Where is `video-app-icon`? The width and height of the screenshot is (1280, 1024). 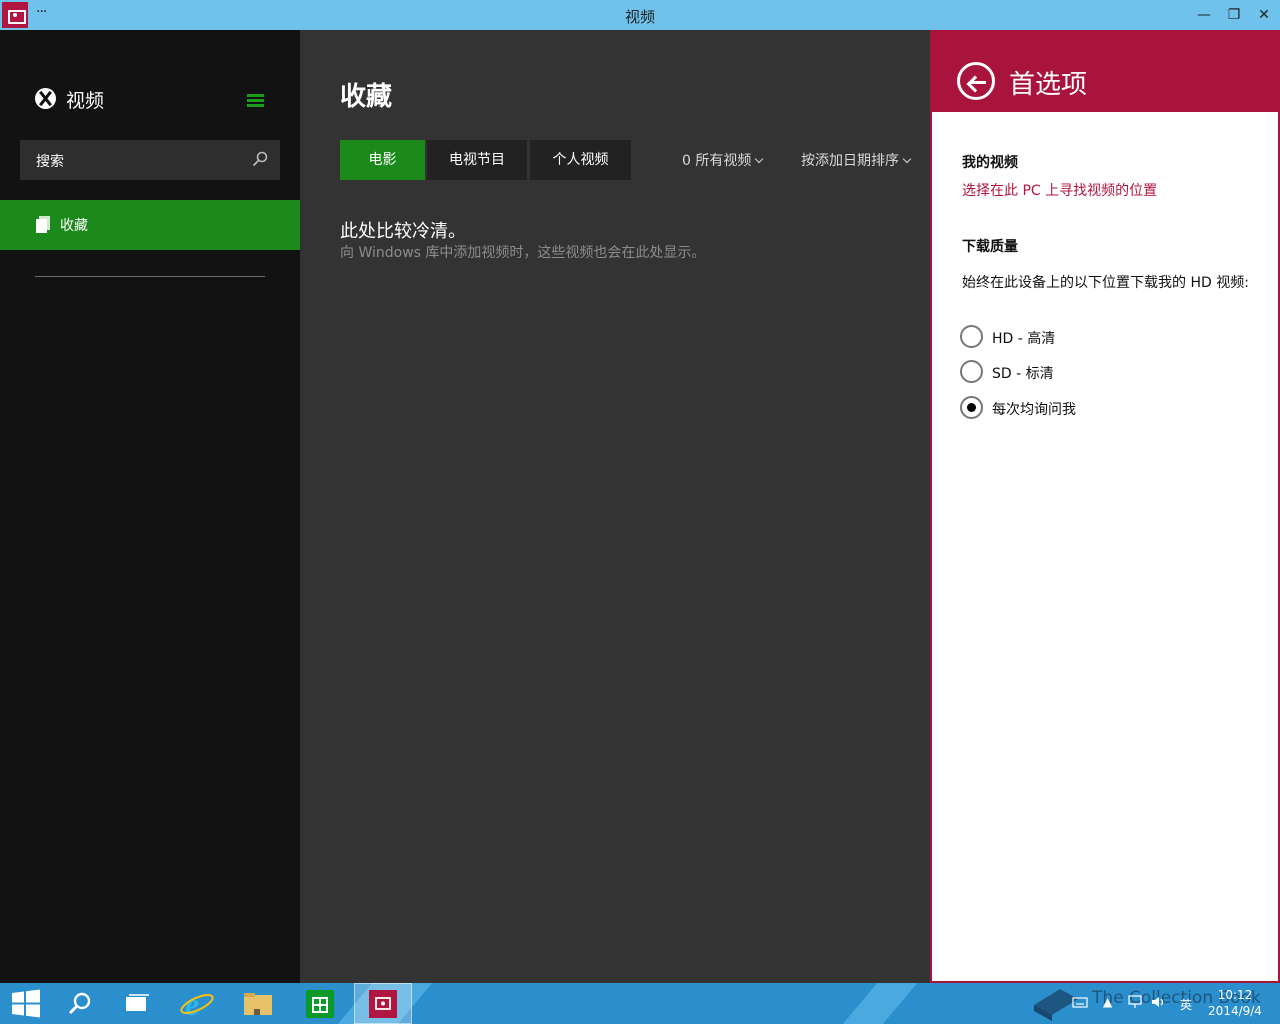 video-app-icon is located at coordinates (383, 1004).